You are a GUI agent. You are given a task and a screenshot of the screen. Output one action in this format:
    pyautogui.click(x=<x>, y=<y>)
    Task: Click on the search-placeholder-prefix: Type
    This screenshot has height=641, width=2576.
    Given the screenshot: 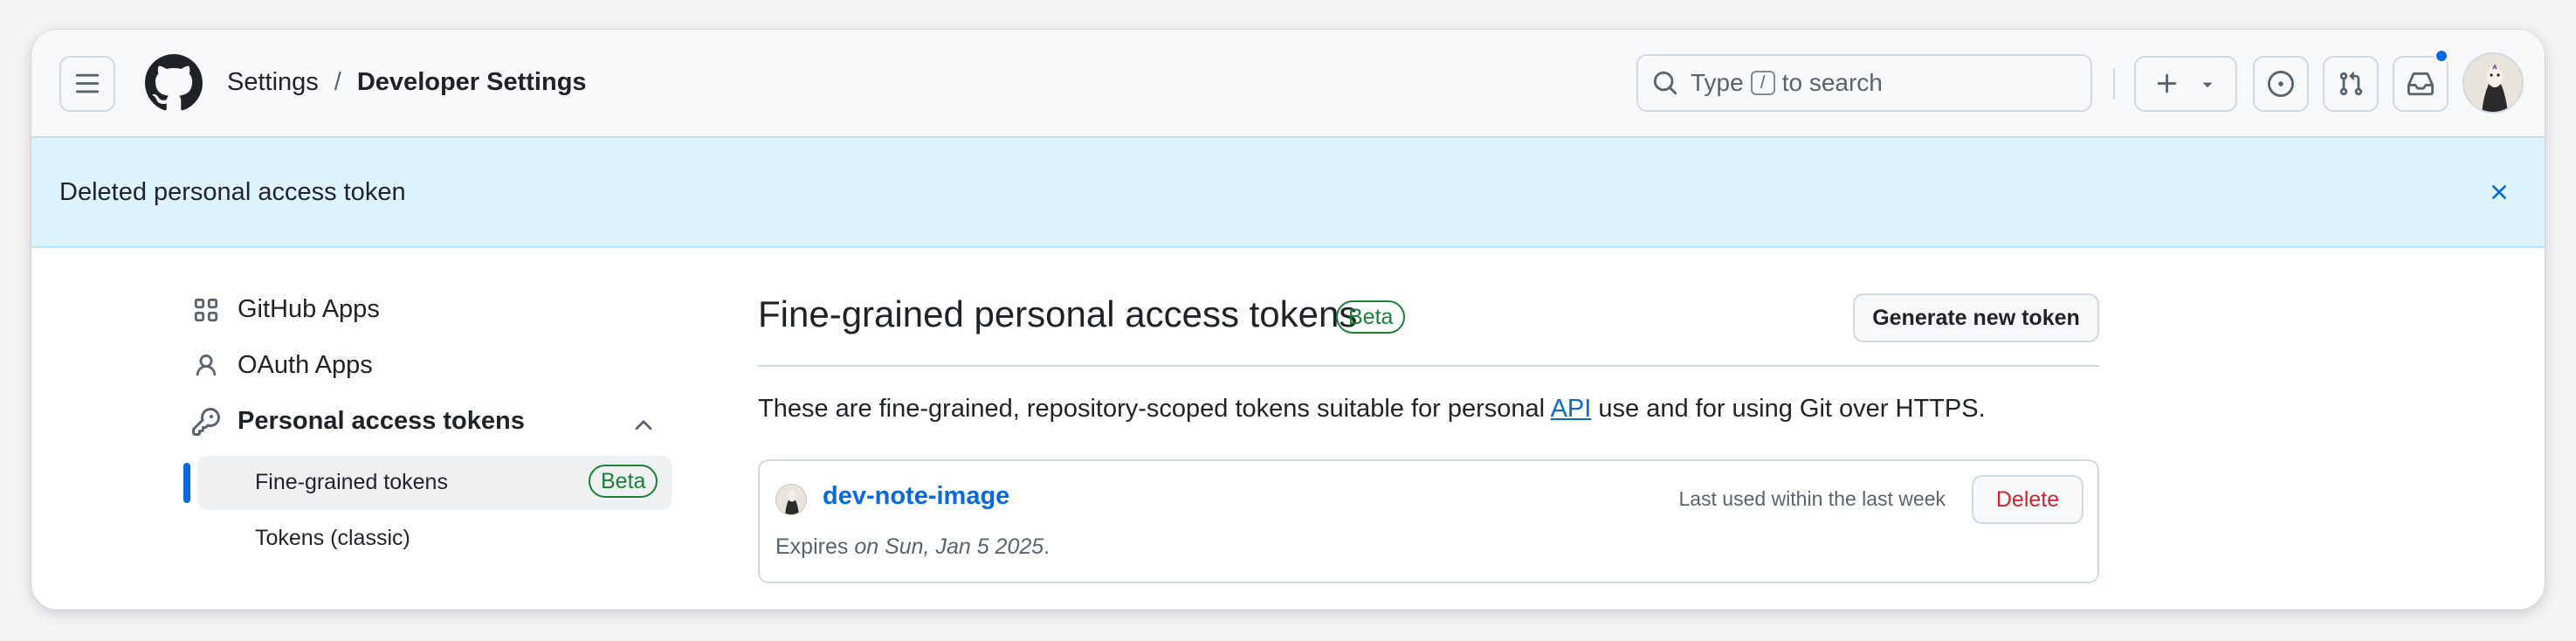 What is the action you would take?
    pyautogui.click(x=1717, y=82)
    